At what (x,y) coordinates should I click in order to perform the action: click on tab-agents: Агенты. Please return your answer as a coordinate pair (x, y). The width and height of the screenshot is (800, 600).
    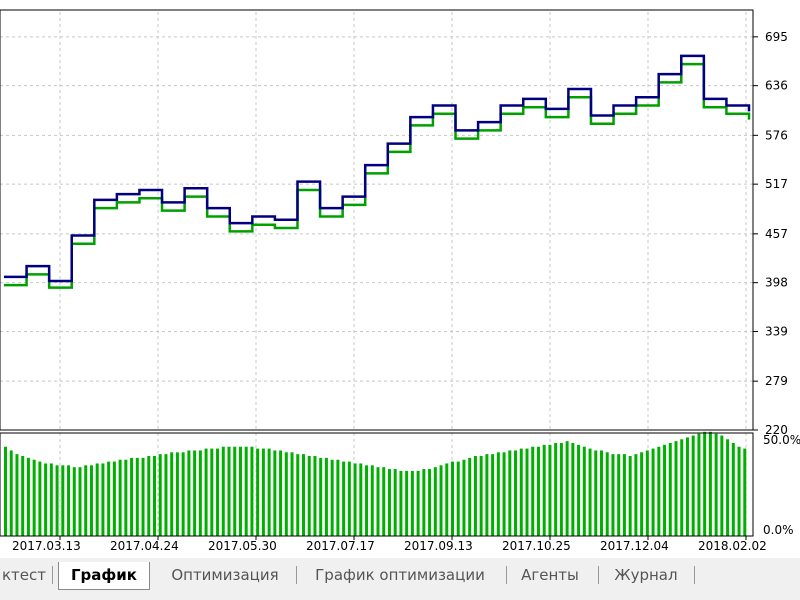
    Looking at the image, I should click on (550, 575).